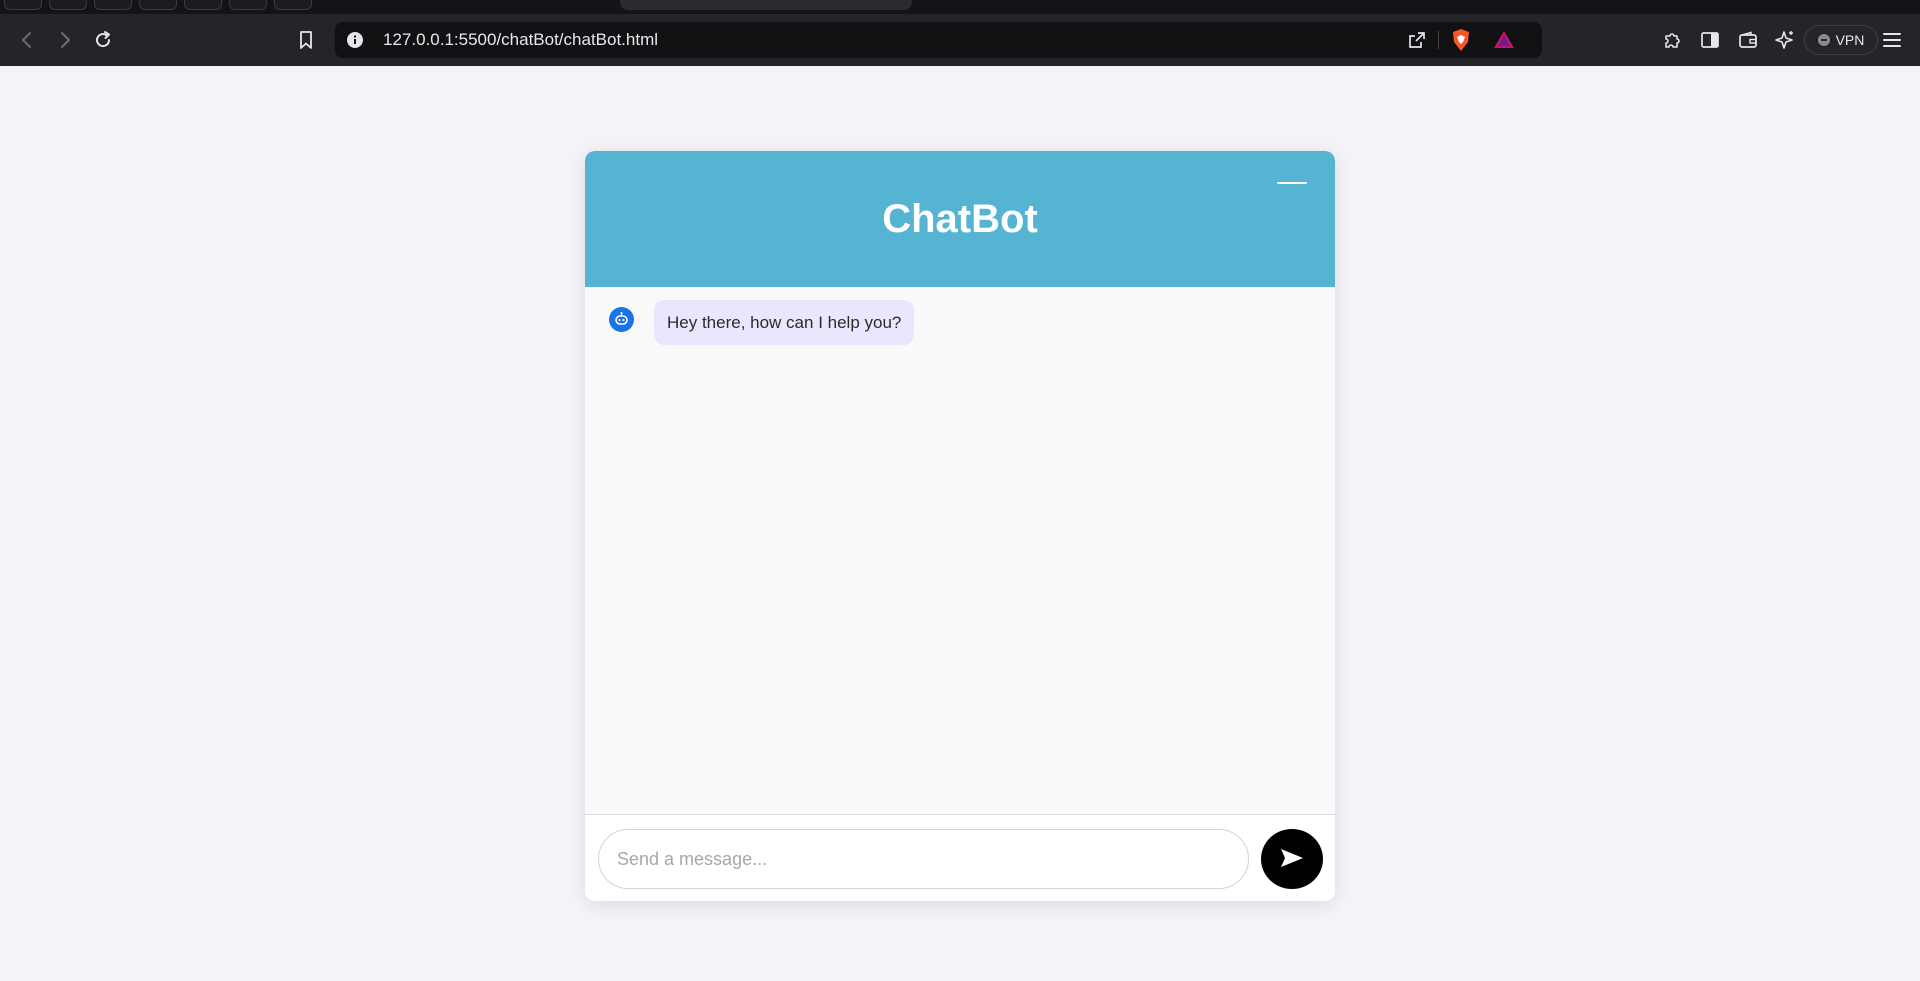 The height and width of the screenshot is (981, 1920). What do you see at coordinates (784, 322) in the screenshot?
I see `bot-message: Hey there, how can I help you?` at bounding box center [784, 322].